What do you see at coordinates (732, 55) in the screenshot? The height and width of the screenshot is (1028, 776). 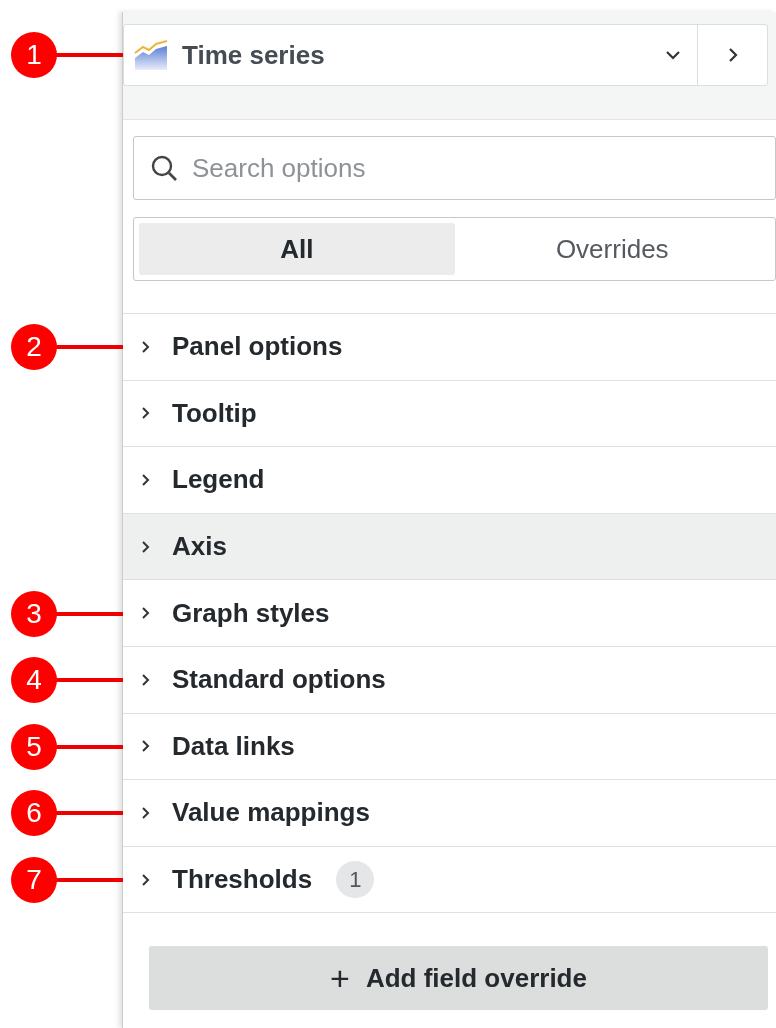 I see `chevron-right-icon` at bounding box center [732, 55].